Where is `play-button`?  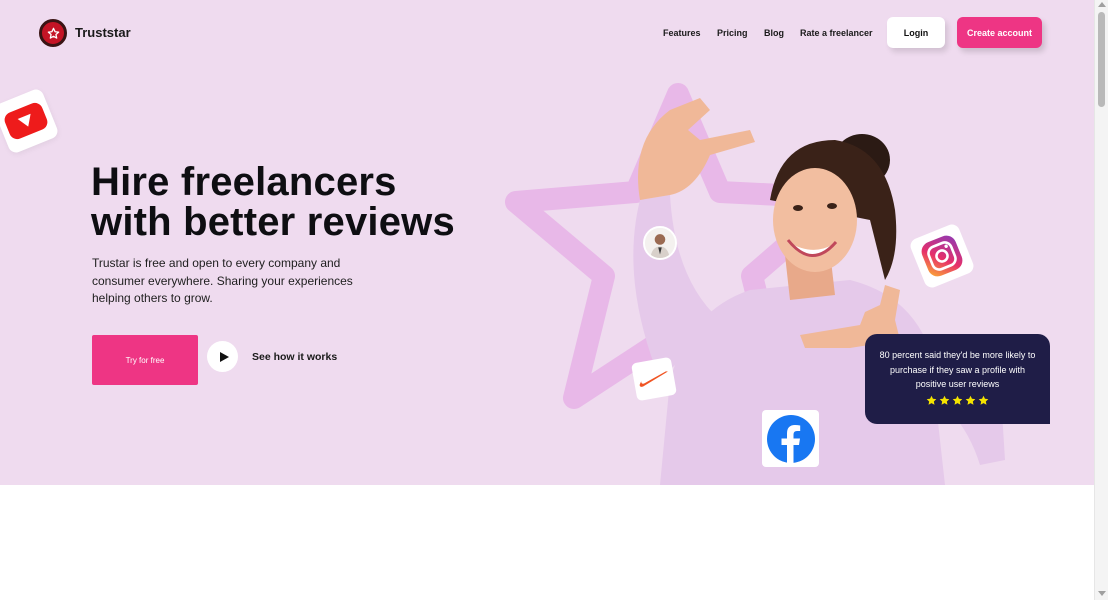 play-button is located at coordinates (222, 356).